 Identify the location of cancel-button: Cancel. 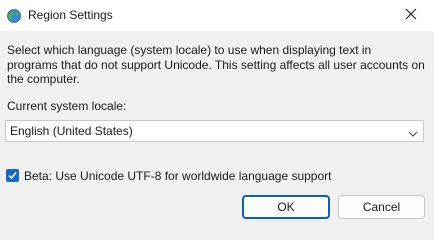
(381, 207).